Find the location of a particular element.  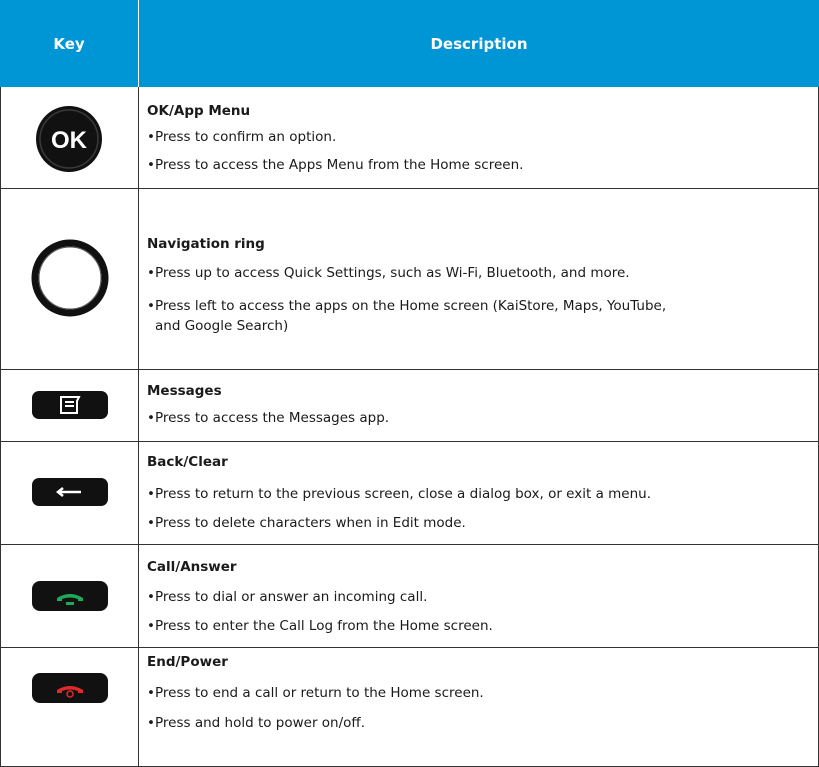

call-answer-key-icon is located at coordinates (70, 596).